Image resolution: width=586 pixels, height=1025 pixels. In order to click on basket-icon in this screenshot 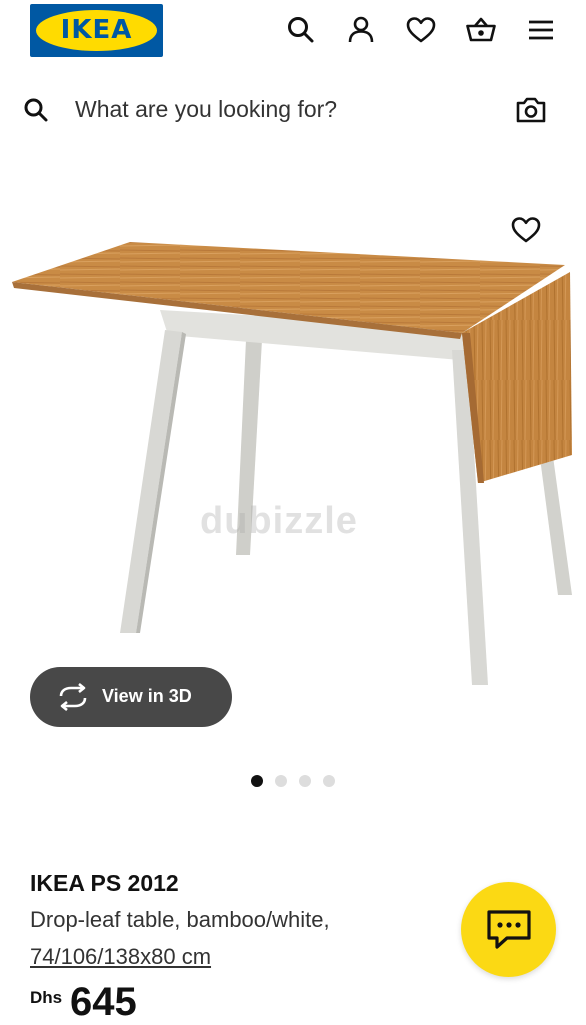, I will do `click(481, 30)`.